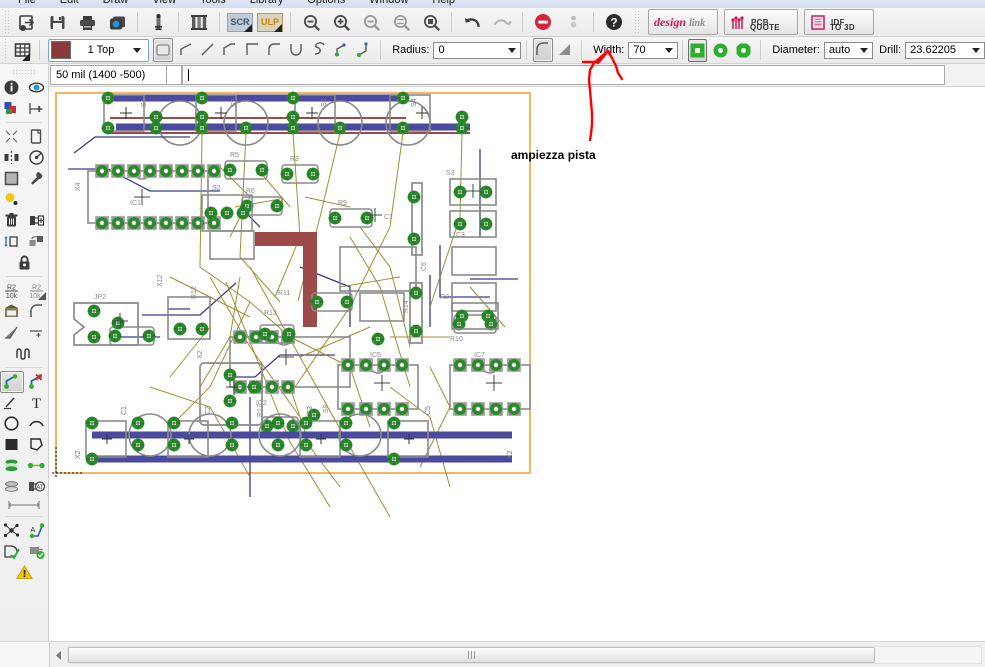 This screenshot has width=985, height=667. I want to click on autoroute-tool: A, so click(37, 531).